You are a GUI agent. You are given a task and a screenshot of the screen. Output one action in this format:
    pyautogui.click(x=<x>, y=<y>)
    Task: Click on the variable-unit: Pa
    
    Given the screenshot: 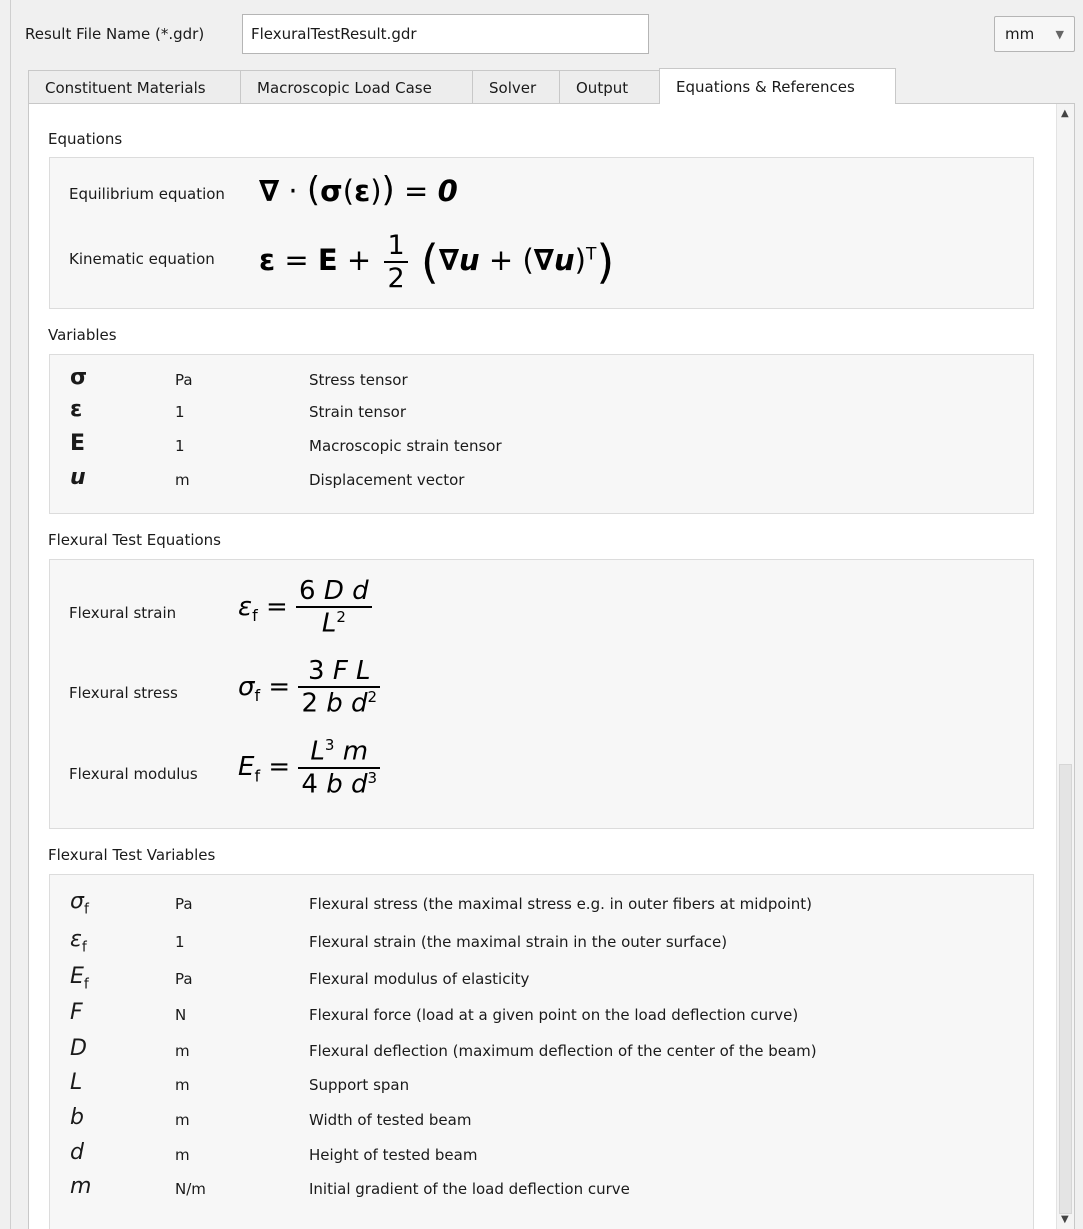 What is the action you would take?
    pyautogui.click(x=184, y=380)
    